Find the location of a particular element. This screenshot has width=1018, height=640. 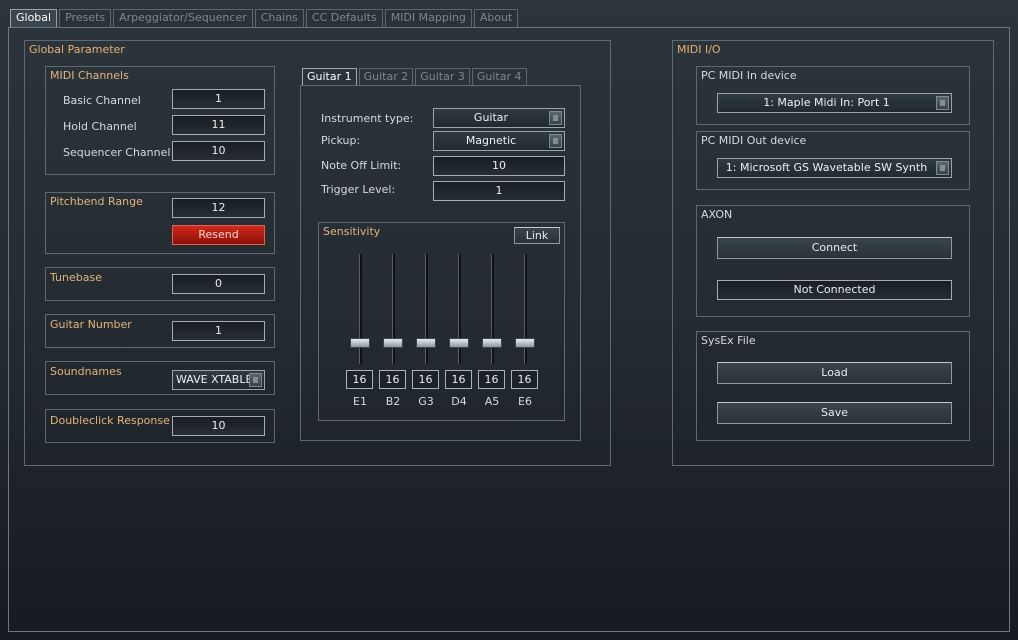

tab-arpeggiator-sequencer: Arpeggiator/Sequencer is located at coordinates (183, 18).